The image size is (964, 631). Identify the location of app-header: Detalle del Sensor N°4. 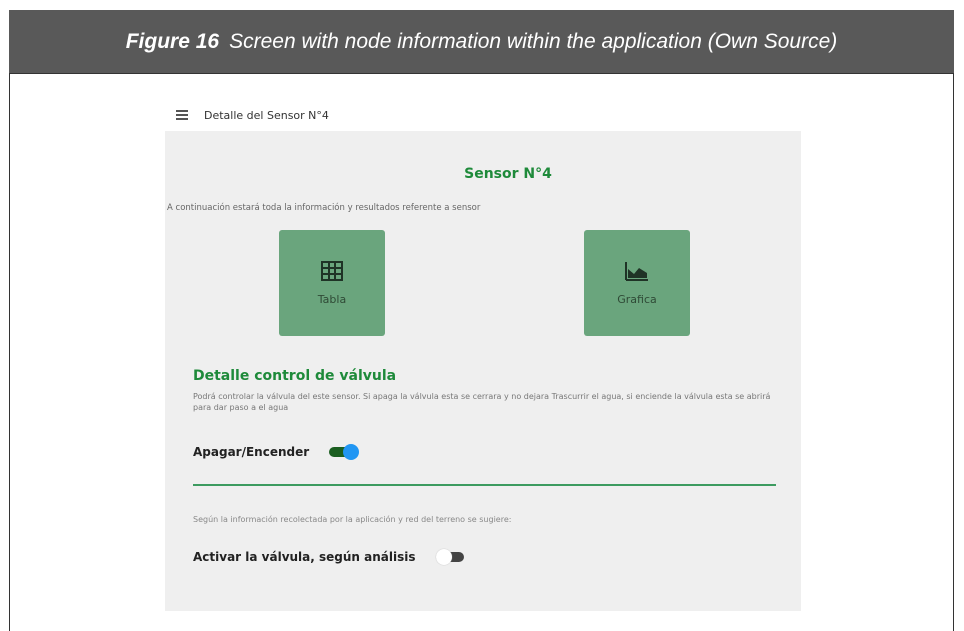
(252, 115).